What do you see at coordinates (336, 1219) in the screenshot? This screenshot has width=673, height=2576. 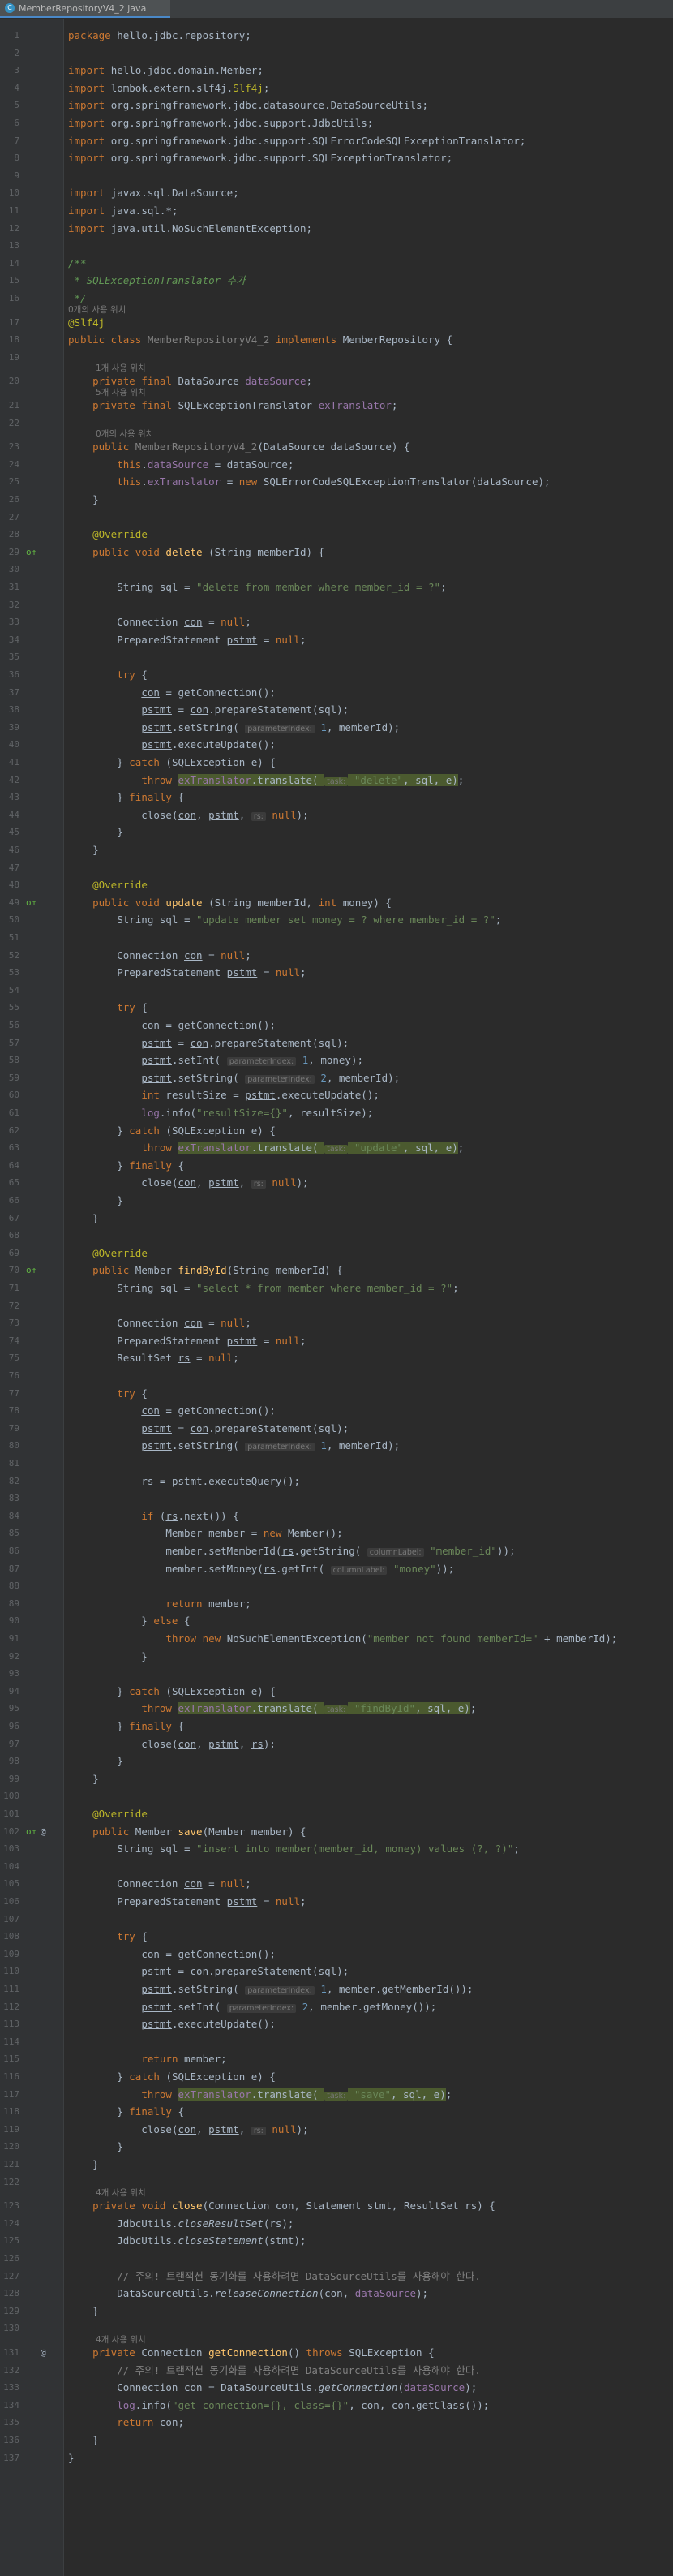 I see `code-line: 67 }` at bounding box center [336, 1219].